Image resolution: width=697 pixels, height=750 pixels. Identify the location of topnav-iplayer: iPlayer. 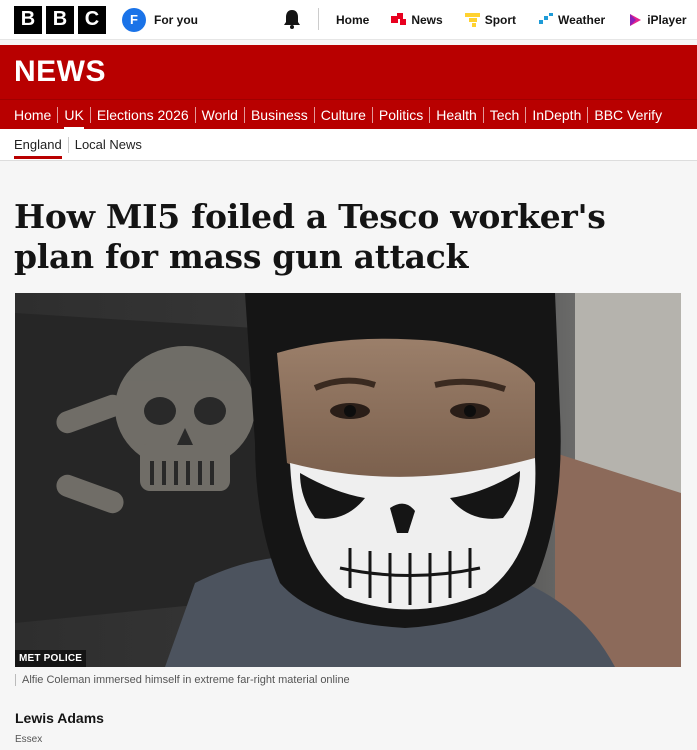
(657, 20).